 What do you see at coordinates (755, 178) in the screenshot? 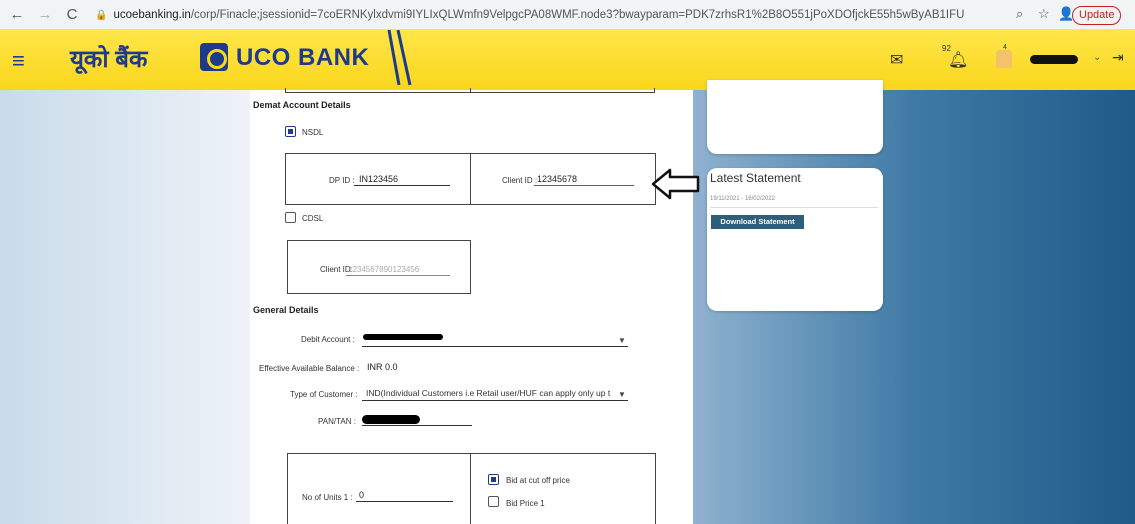
I see `latest-statement-title: Latest Statement` at bounding box center [755, 178].